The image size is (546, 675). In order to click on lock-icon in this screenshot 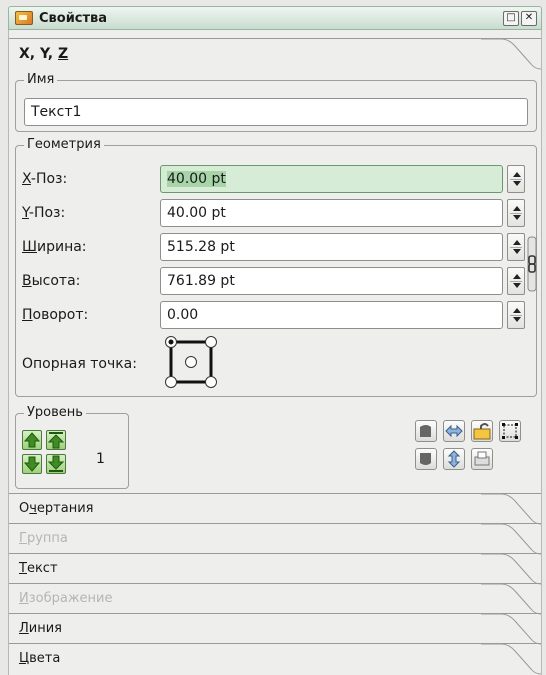, I will do `click(482, 431)`.